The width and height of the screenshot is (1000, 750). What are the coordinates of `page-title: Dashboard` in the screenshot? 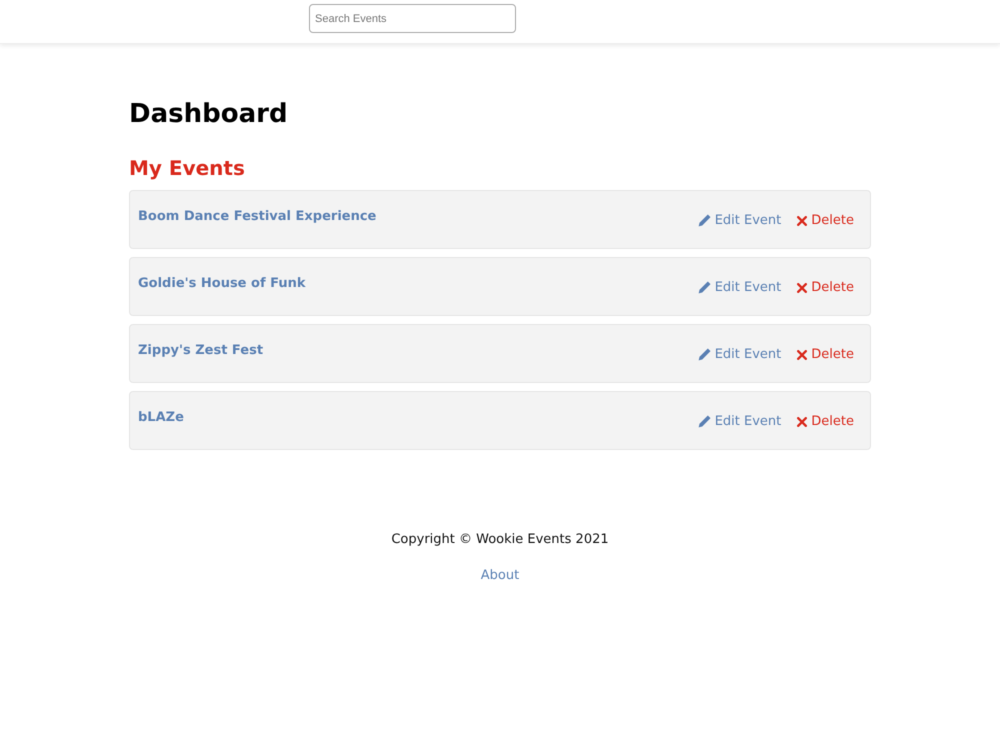 It's located at (209, 114).